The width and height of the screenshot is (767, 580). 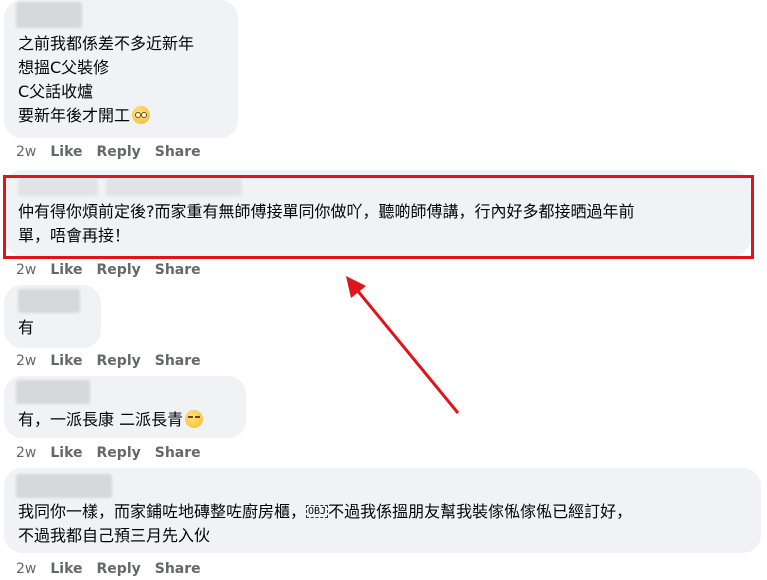 I want to click on comment-line: 有，一派長康 二派長青, so click(x=101, y=419).